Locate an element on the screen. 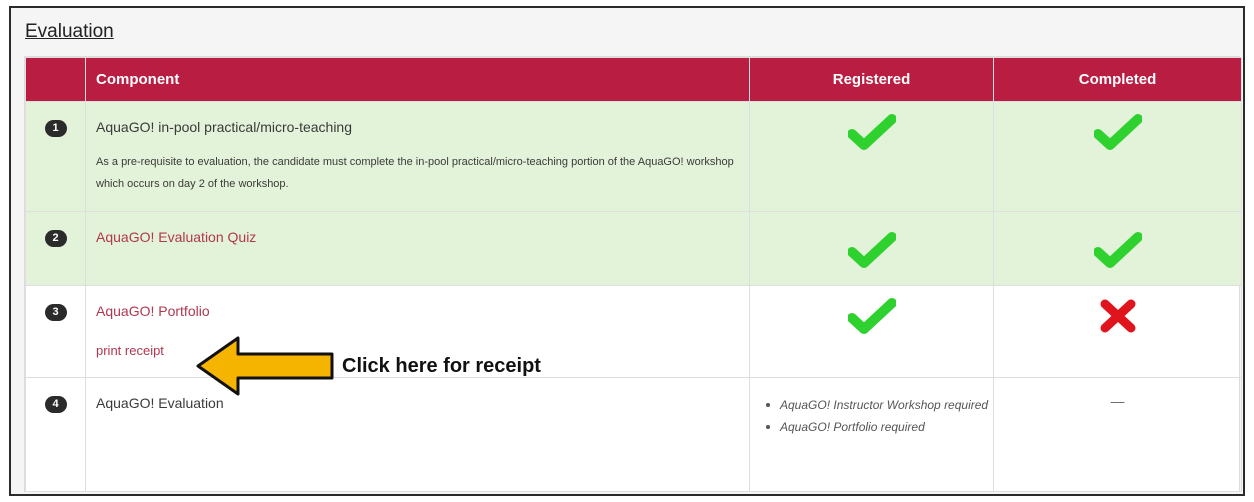  evaluation-quiz-link: AquaGO! Evaluation Quiz is located at coordinates (176, 237).